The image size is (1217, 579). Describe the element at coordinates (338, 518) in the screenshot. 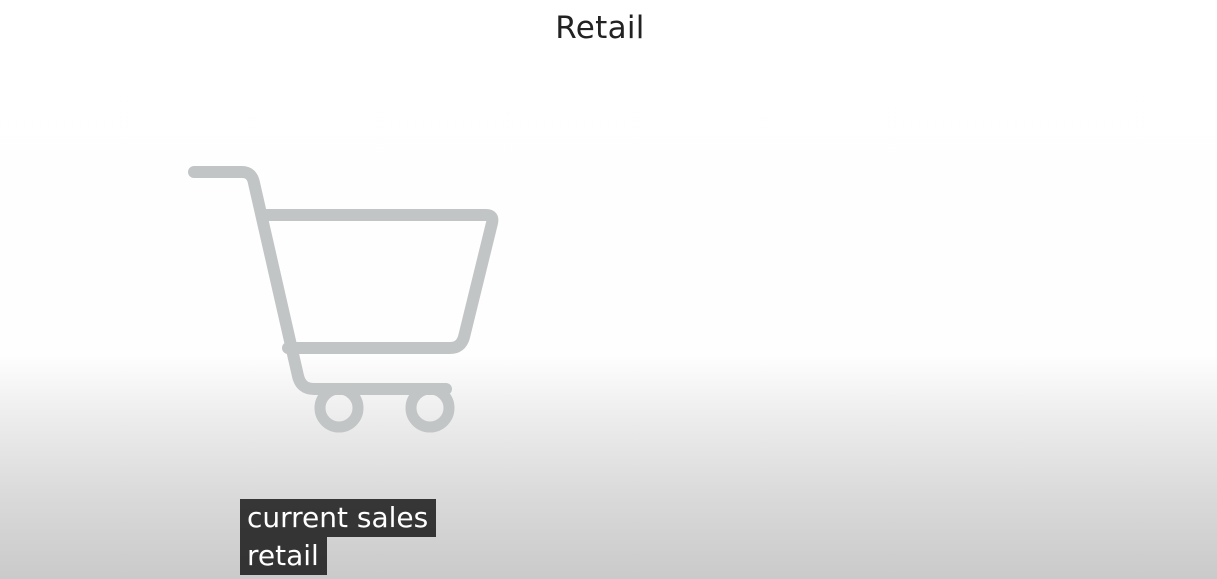

I see `caption-line-1: current sales` at that location.